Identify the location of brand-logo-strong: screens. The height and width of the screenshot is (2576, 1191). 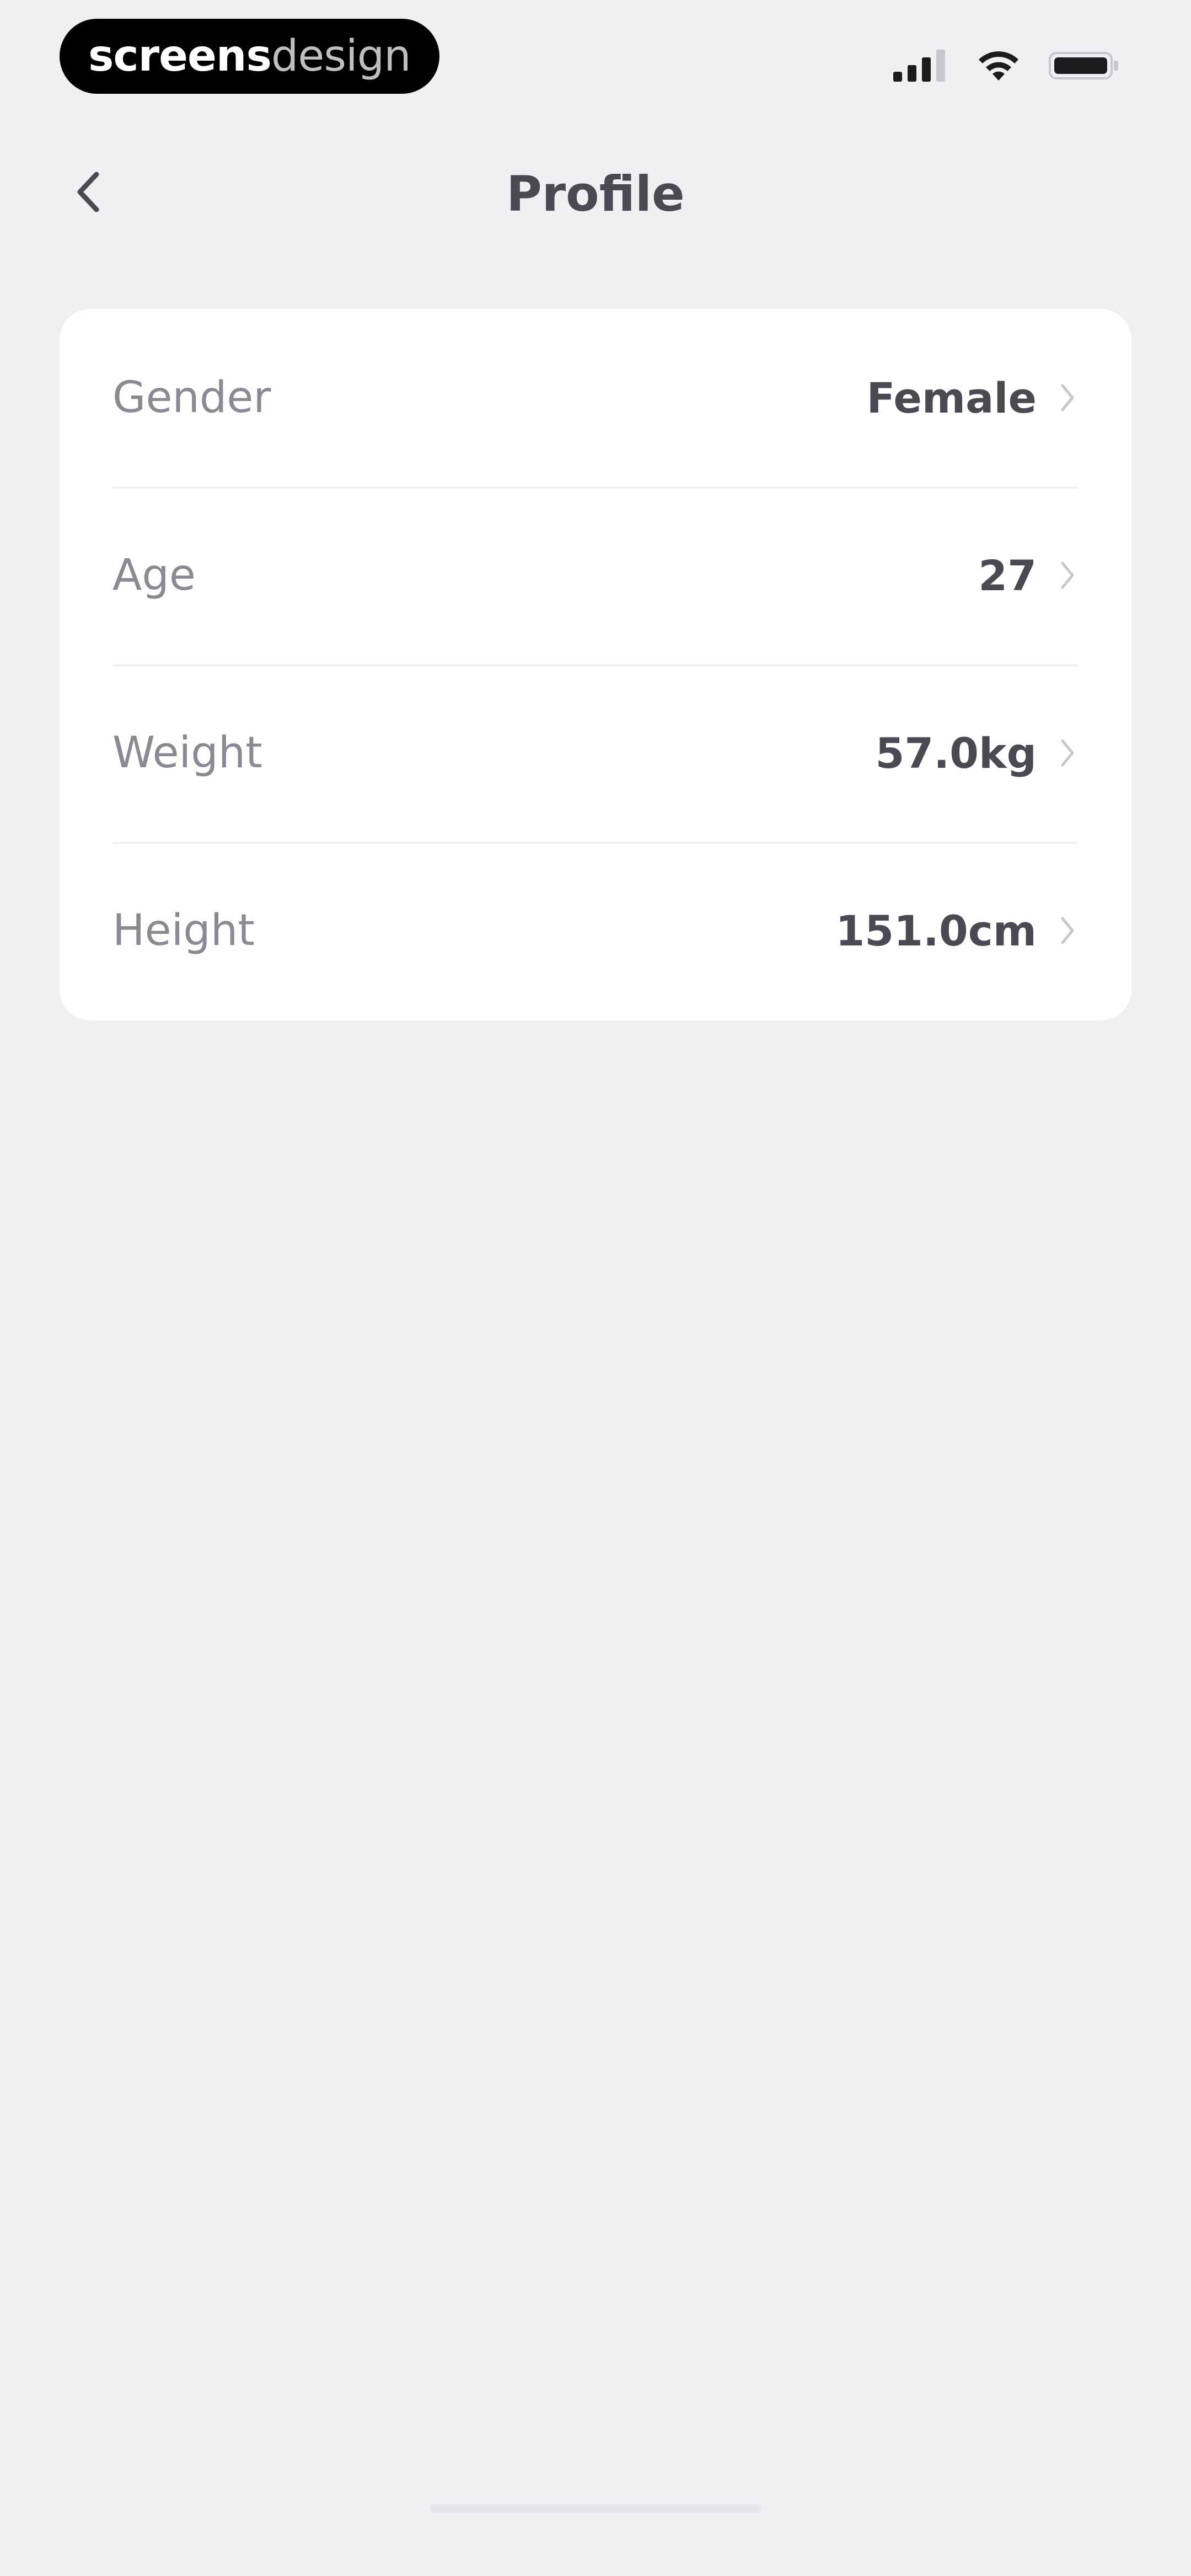
(180, 56).